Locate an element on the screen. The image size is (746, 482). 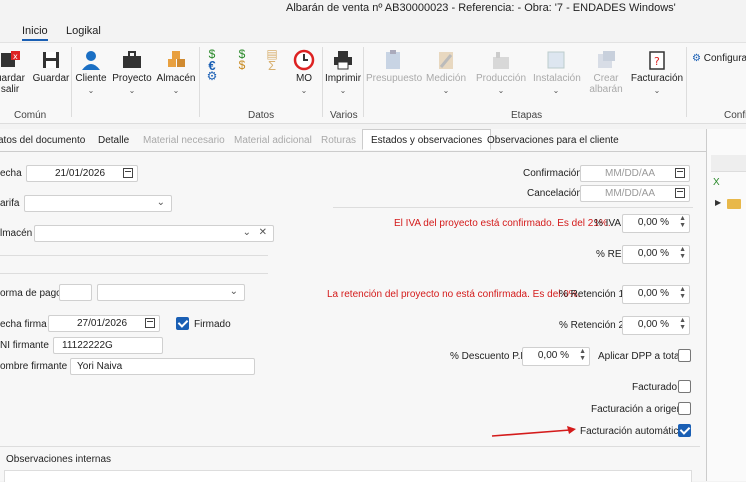
sum-icon: Σ is located at coordinates (272, 65).